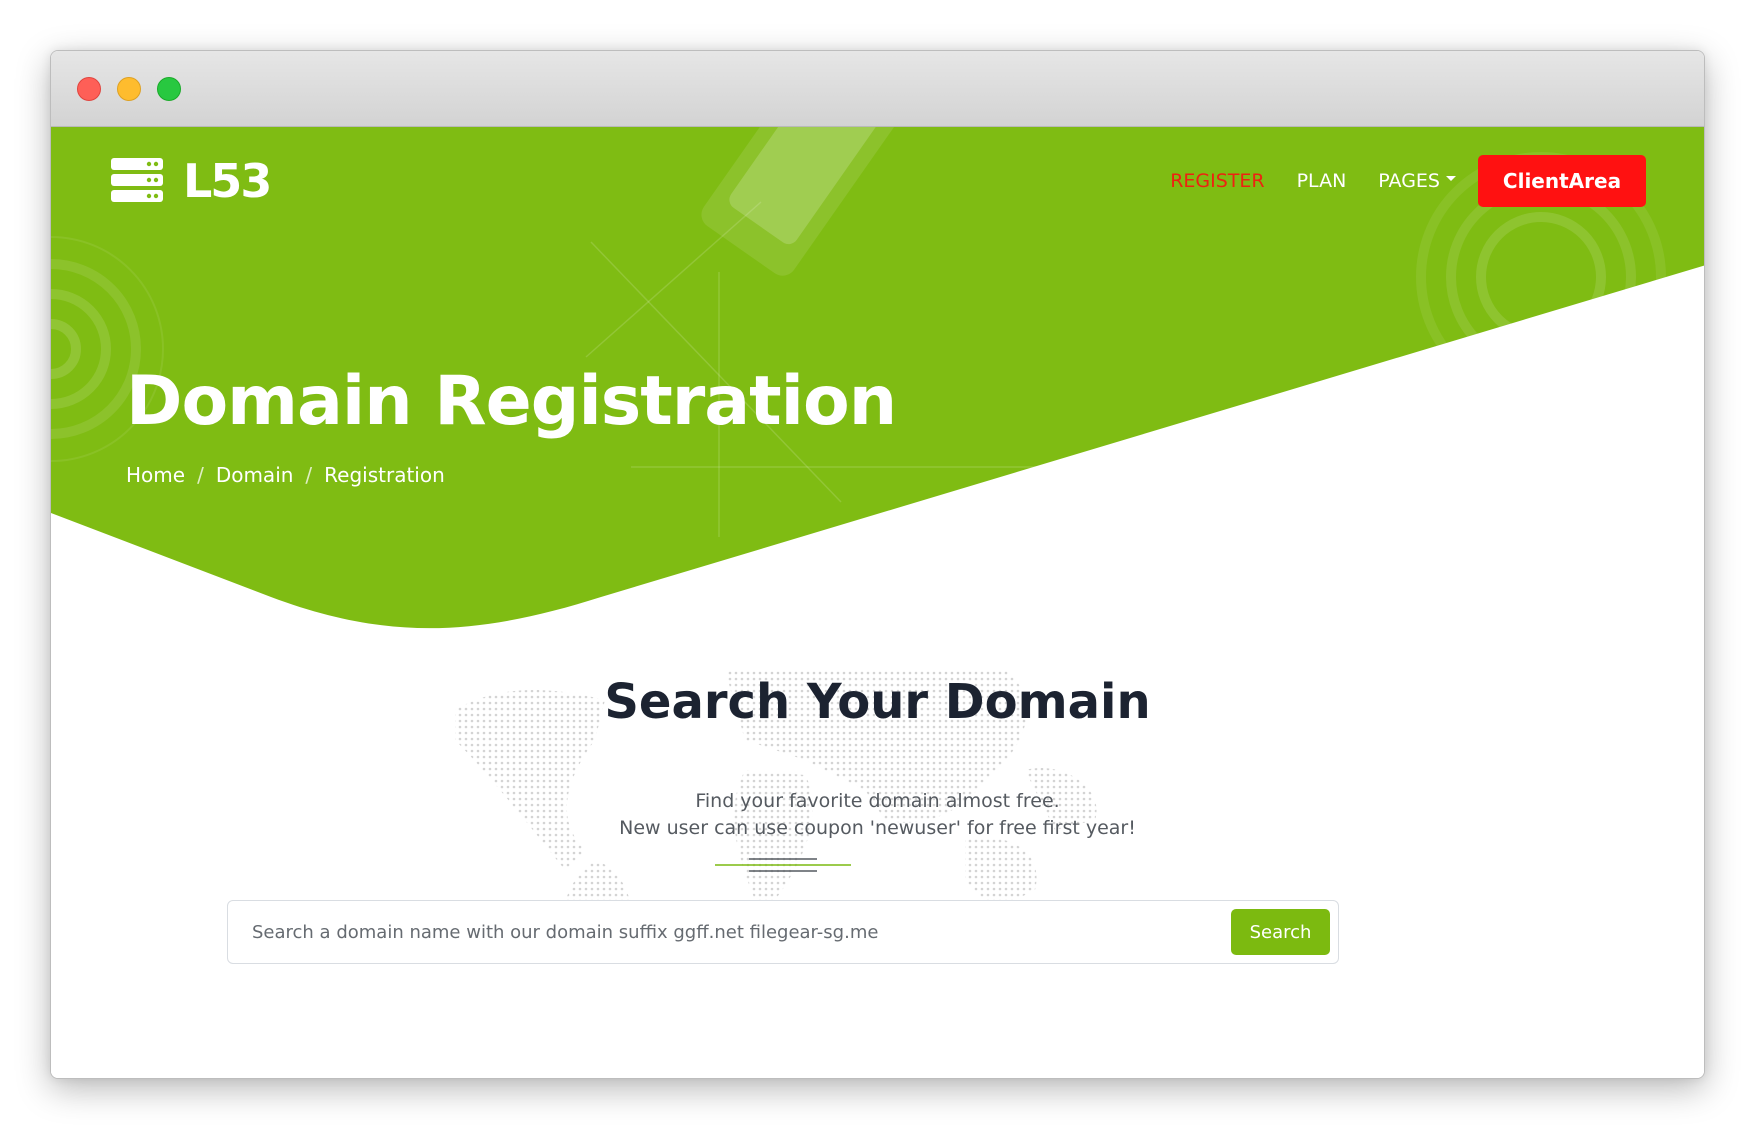  What do you see at coordinates (1280, 932) in the screenshot?
I see `search-button: Search` at bounding box center [1280, 932].